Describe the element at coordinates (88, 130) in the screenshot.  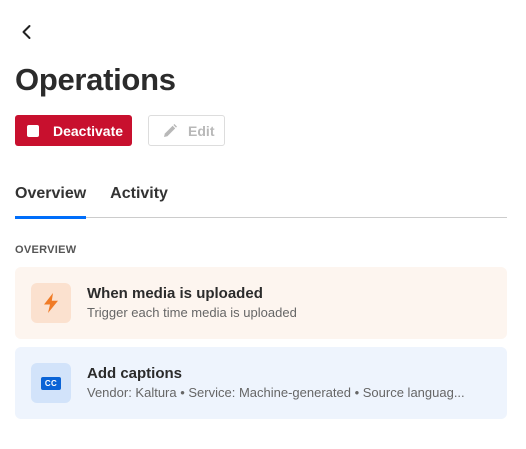
I see `deactivate-label: Deactivate` at that location.